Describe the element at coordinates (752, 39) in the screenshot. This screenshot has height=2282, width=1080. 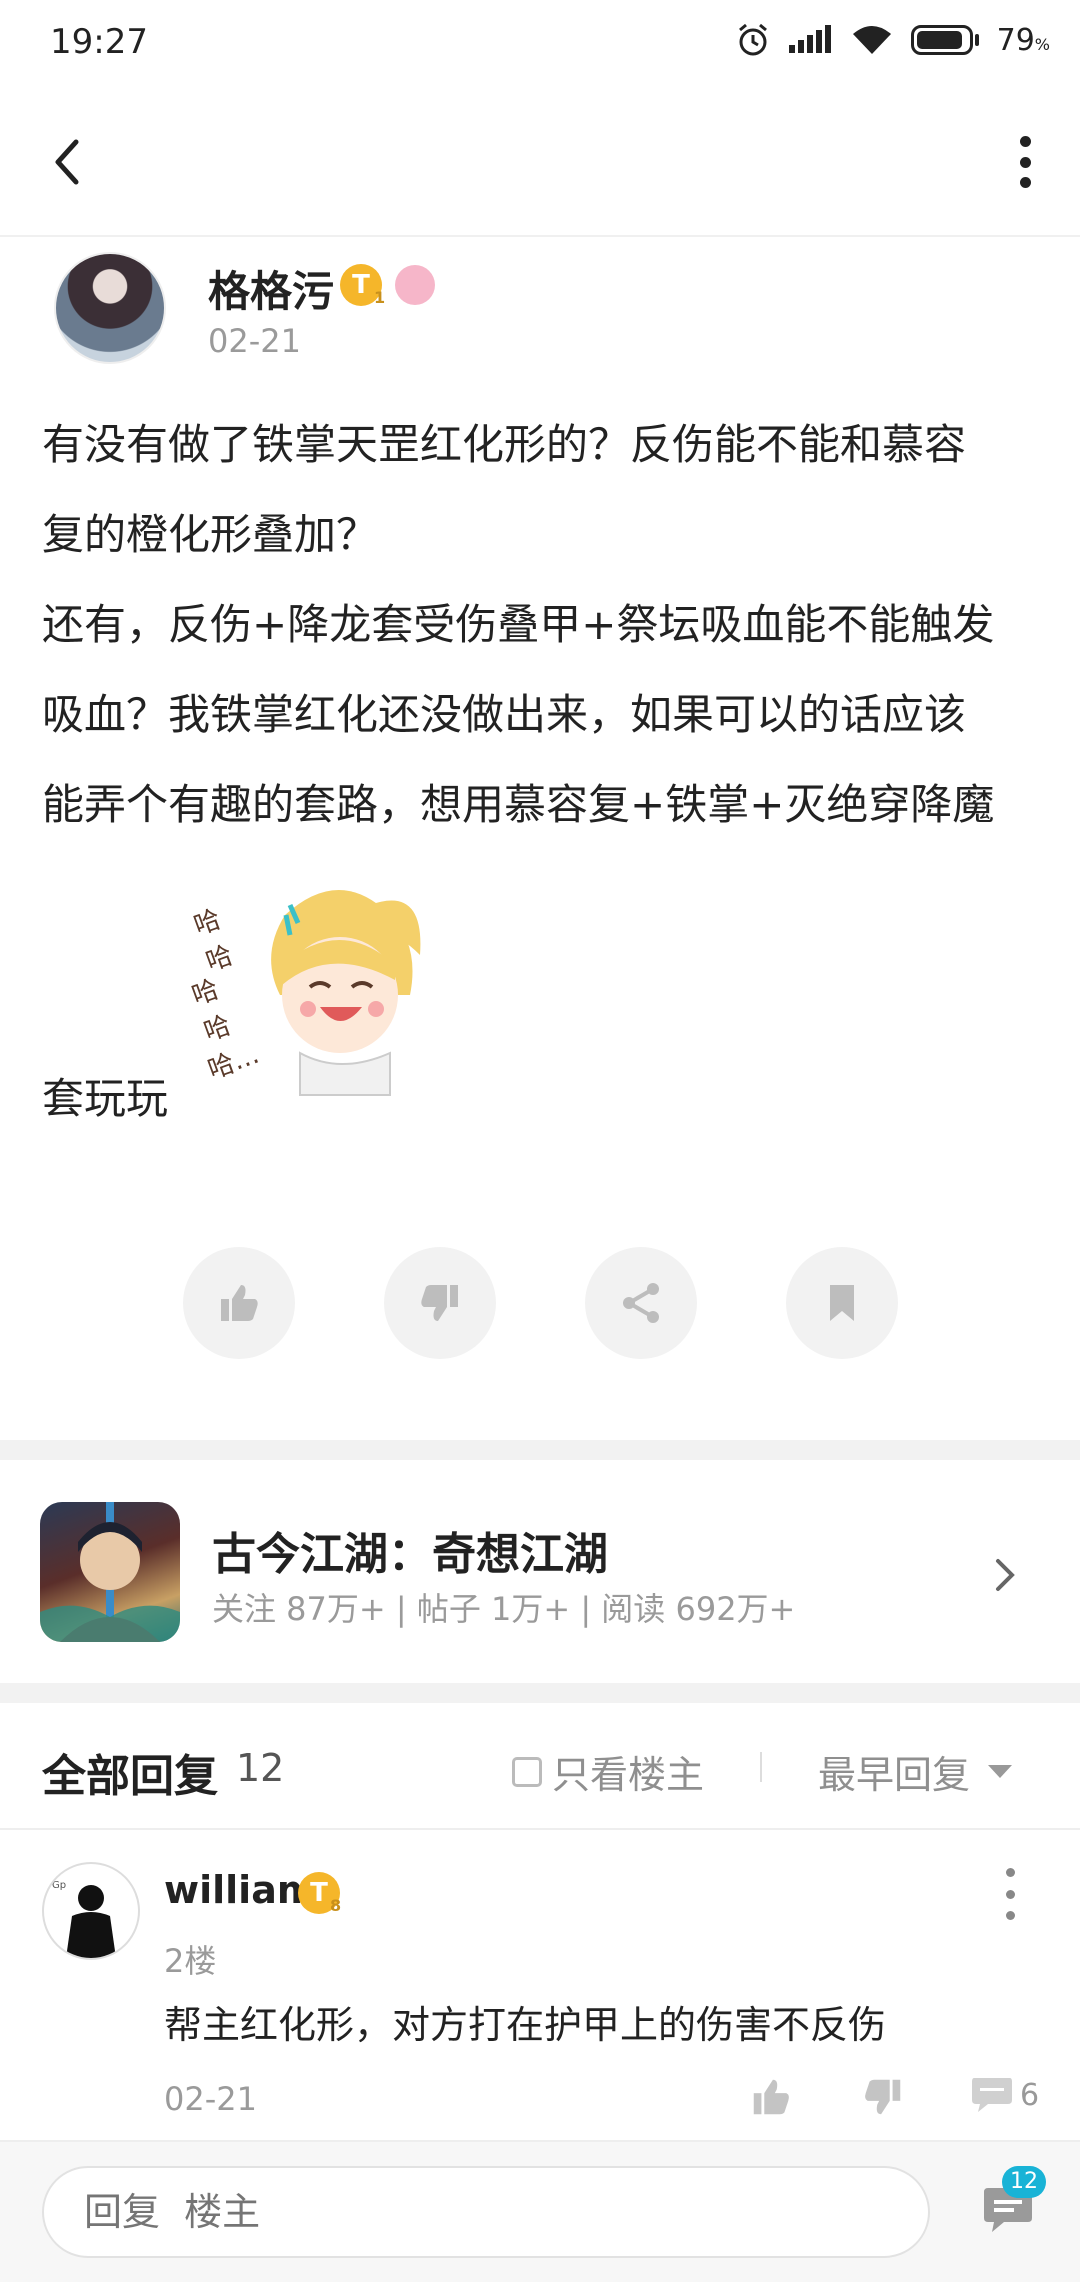
I see `alarm-icon` at that location.